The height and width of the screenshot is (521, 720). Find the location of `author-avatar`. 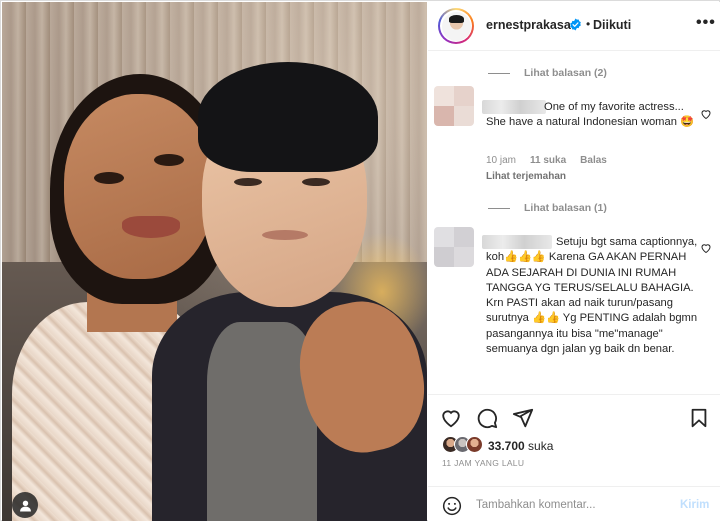

author-avatar is located at coordinates (456, 26).